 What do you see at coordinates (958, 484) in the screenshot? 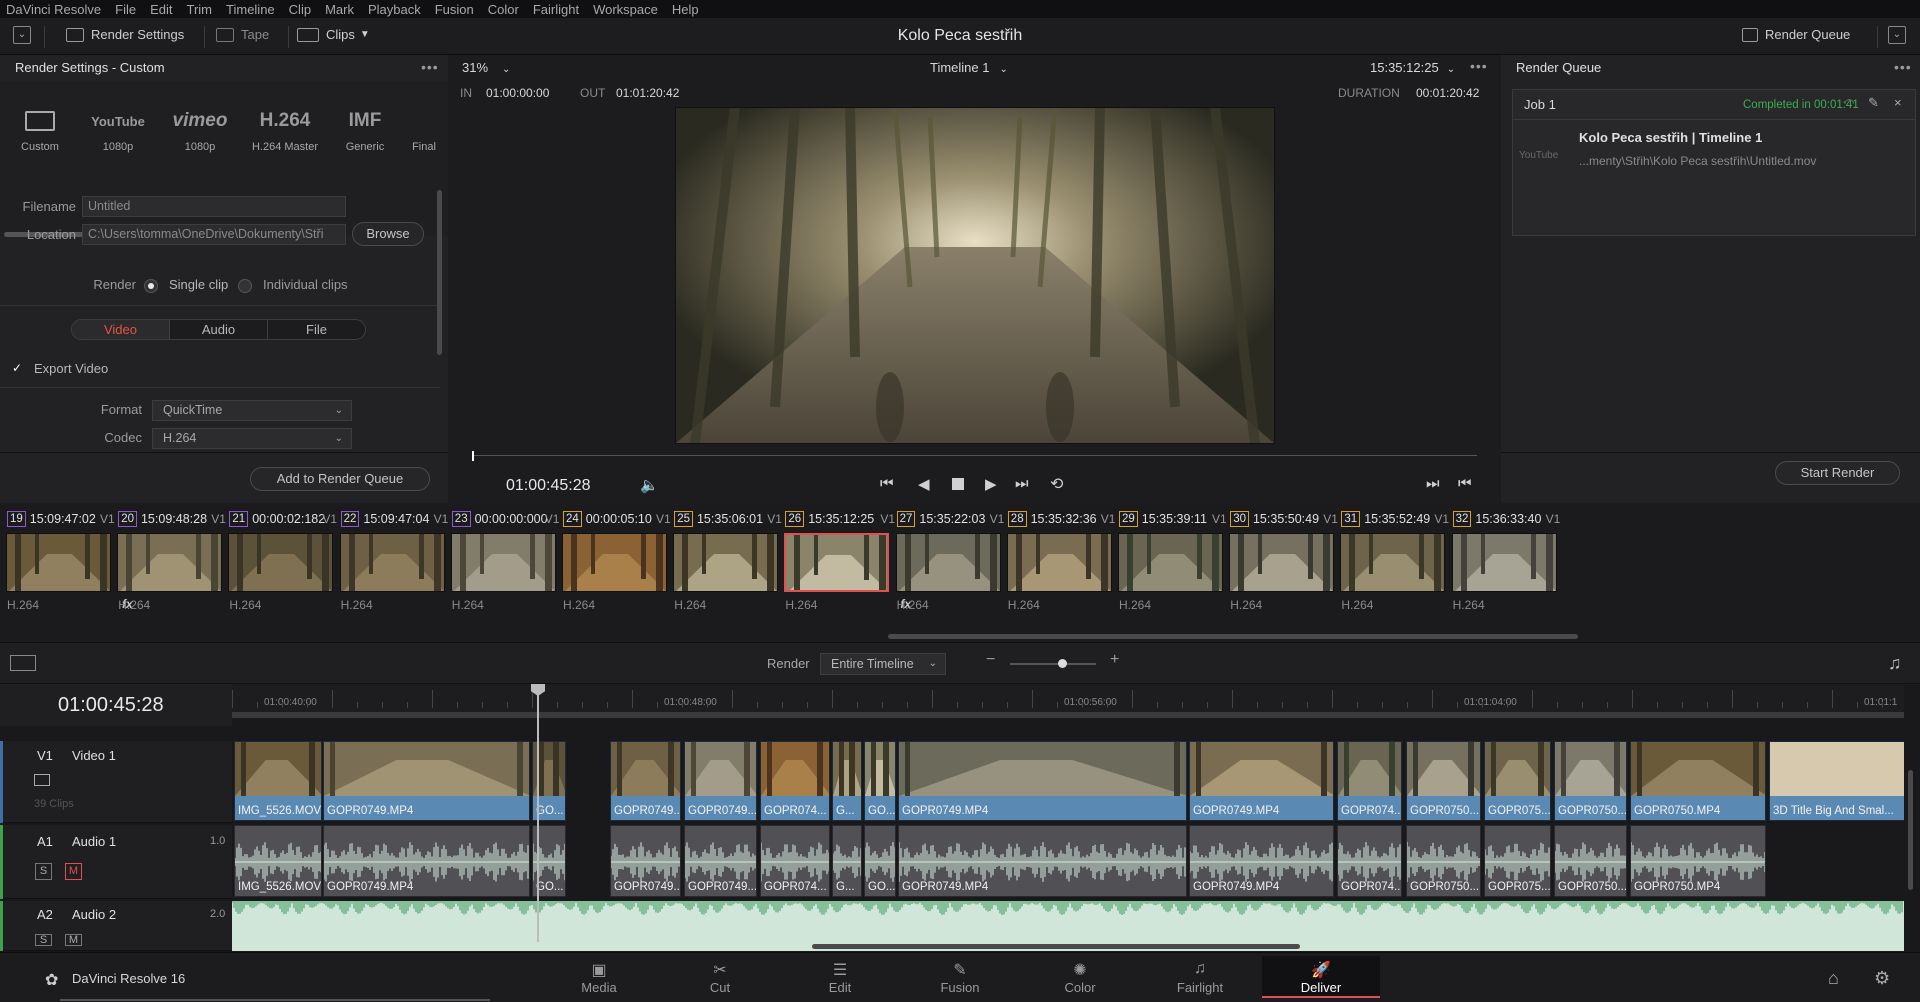
I see `stop-icon` at bounding box center [958, 484].